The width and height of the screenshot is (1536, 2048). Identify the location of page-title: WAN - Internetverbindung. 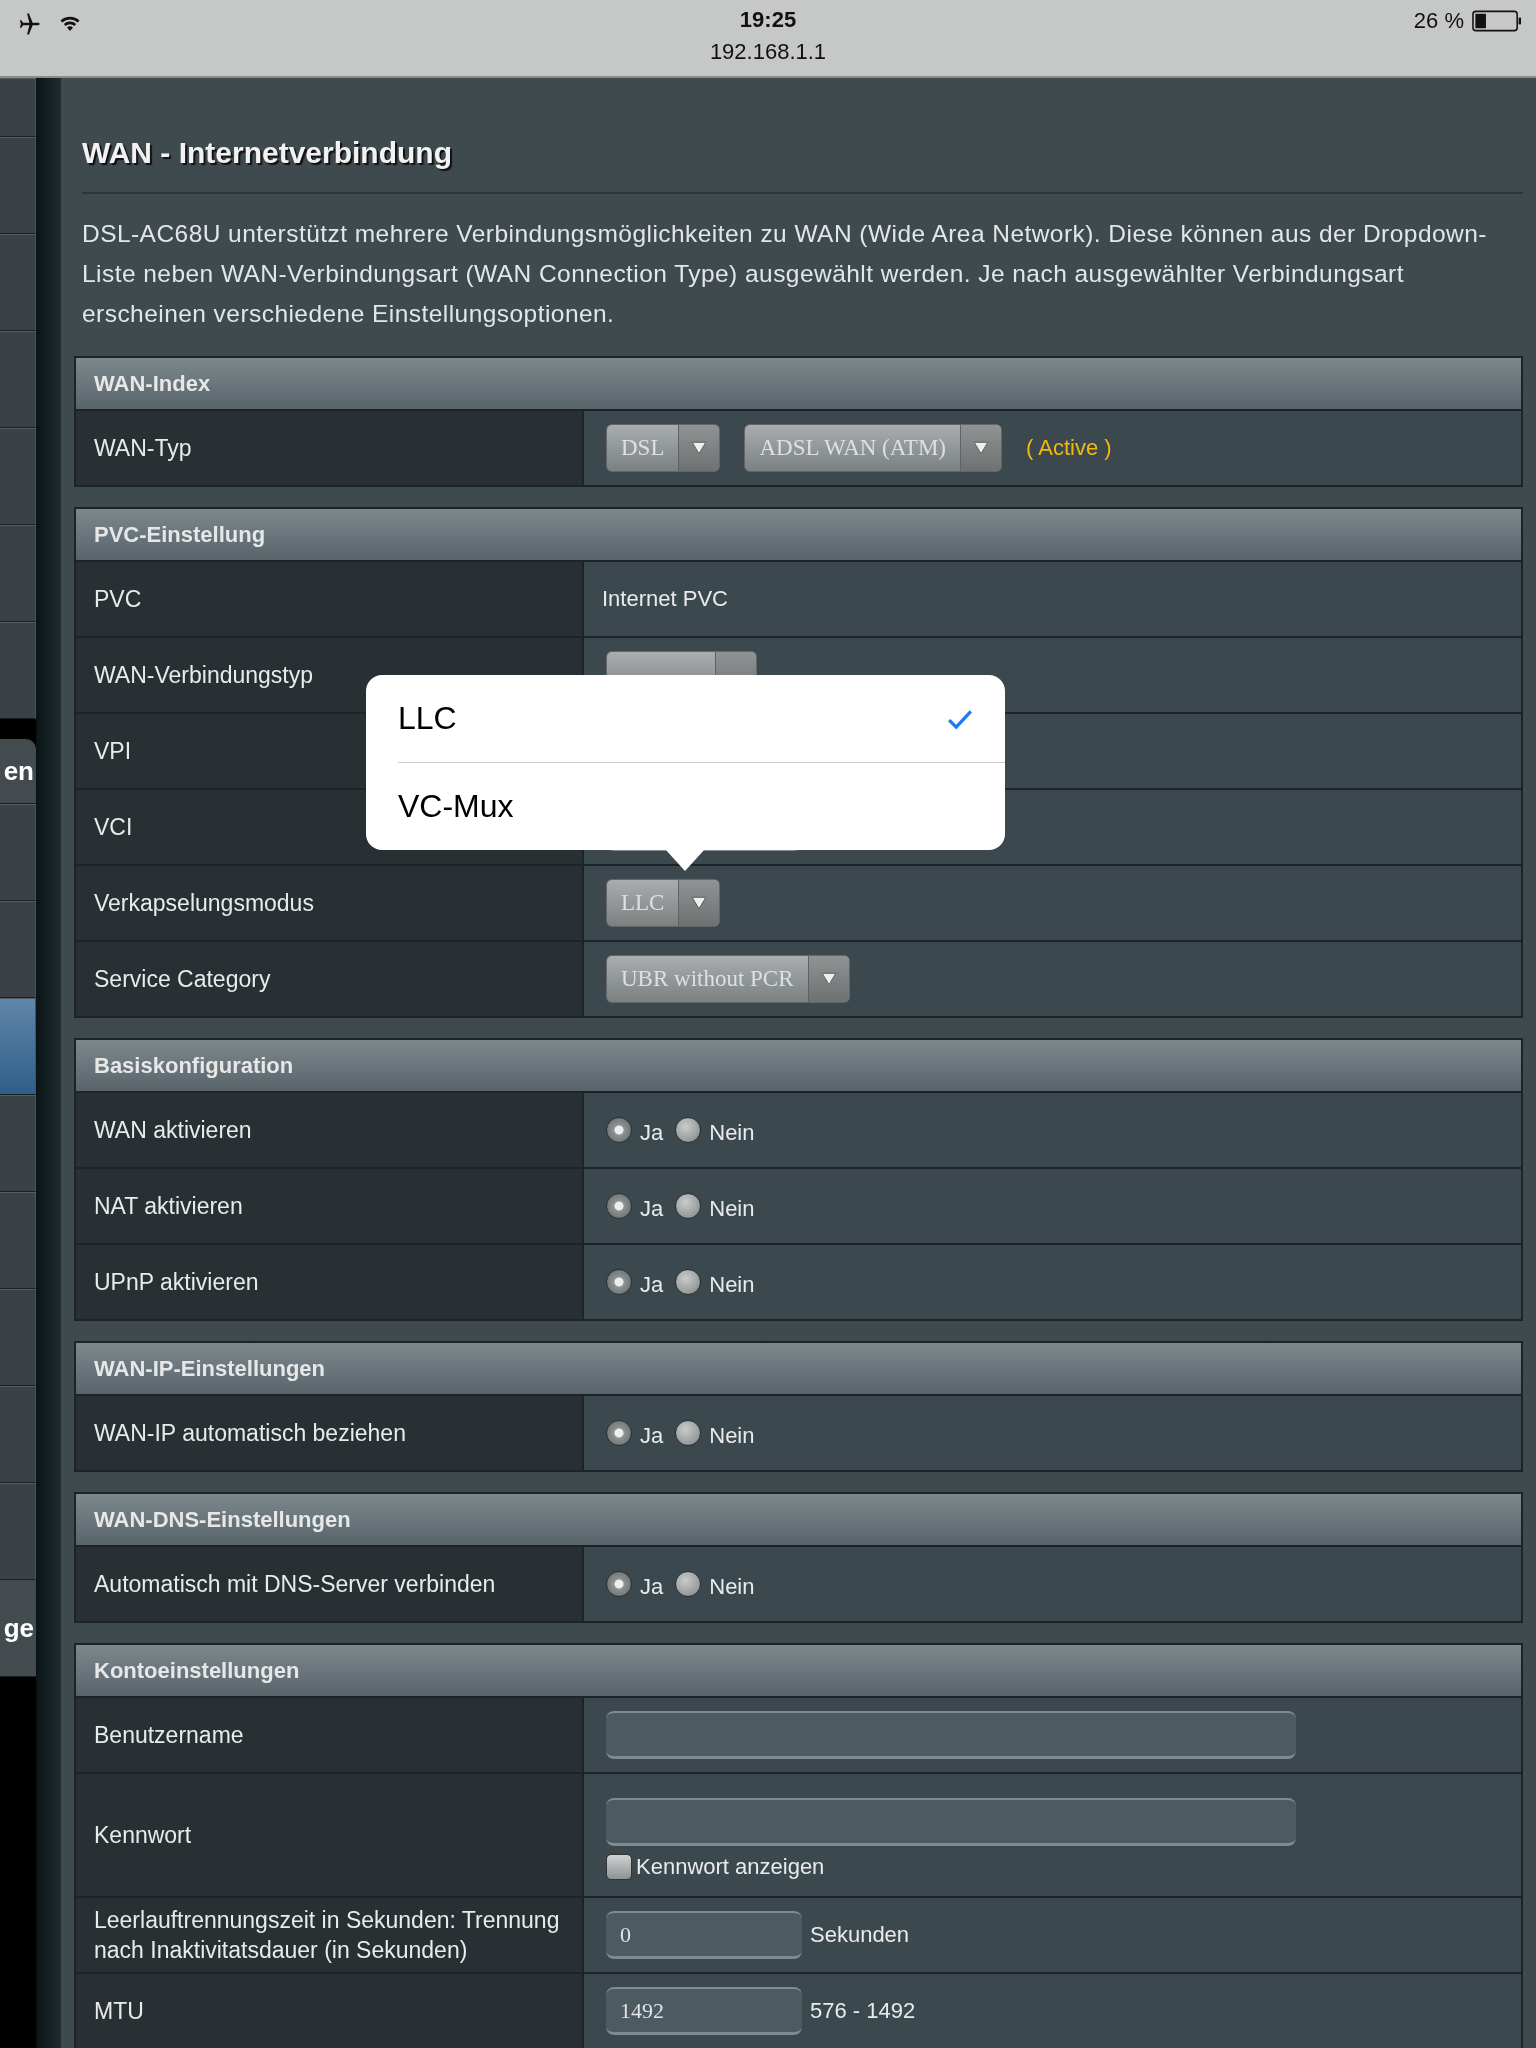
(267, 153).